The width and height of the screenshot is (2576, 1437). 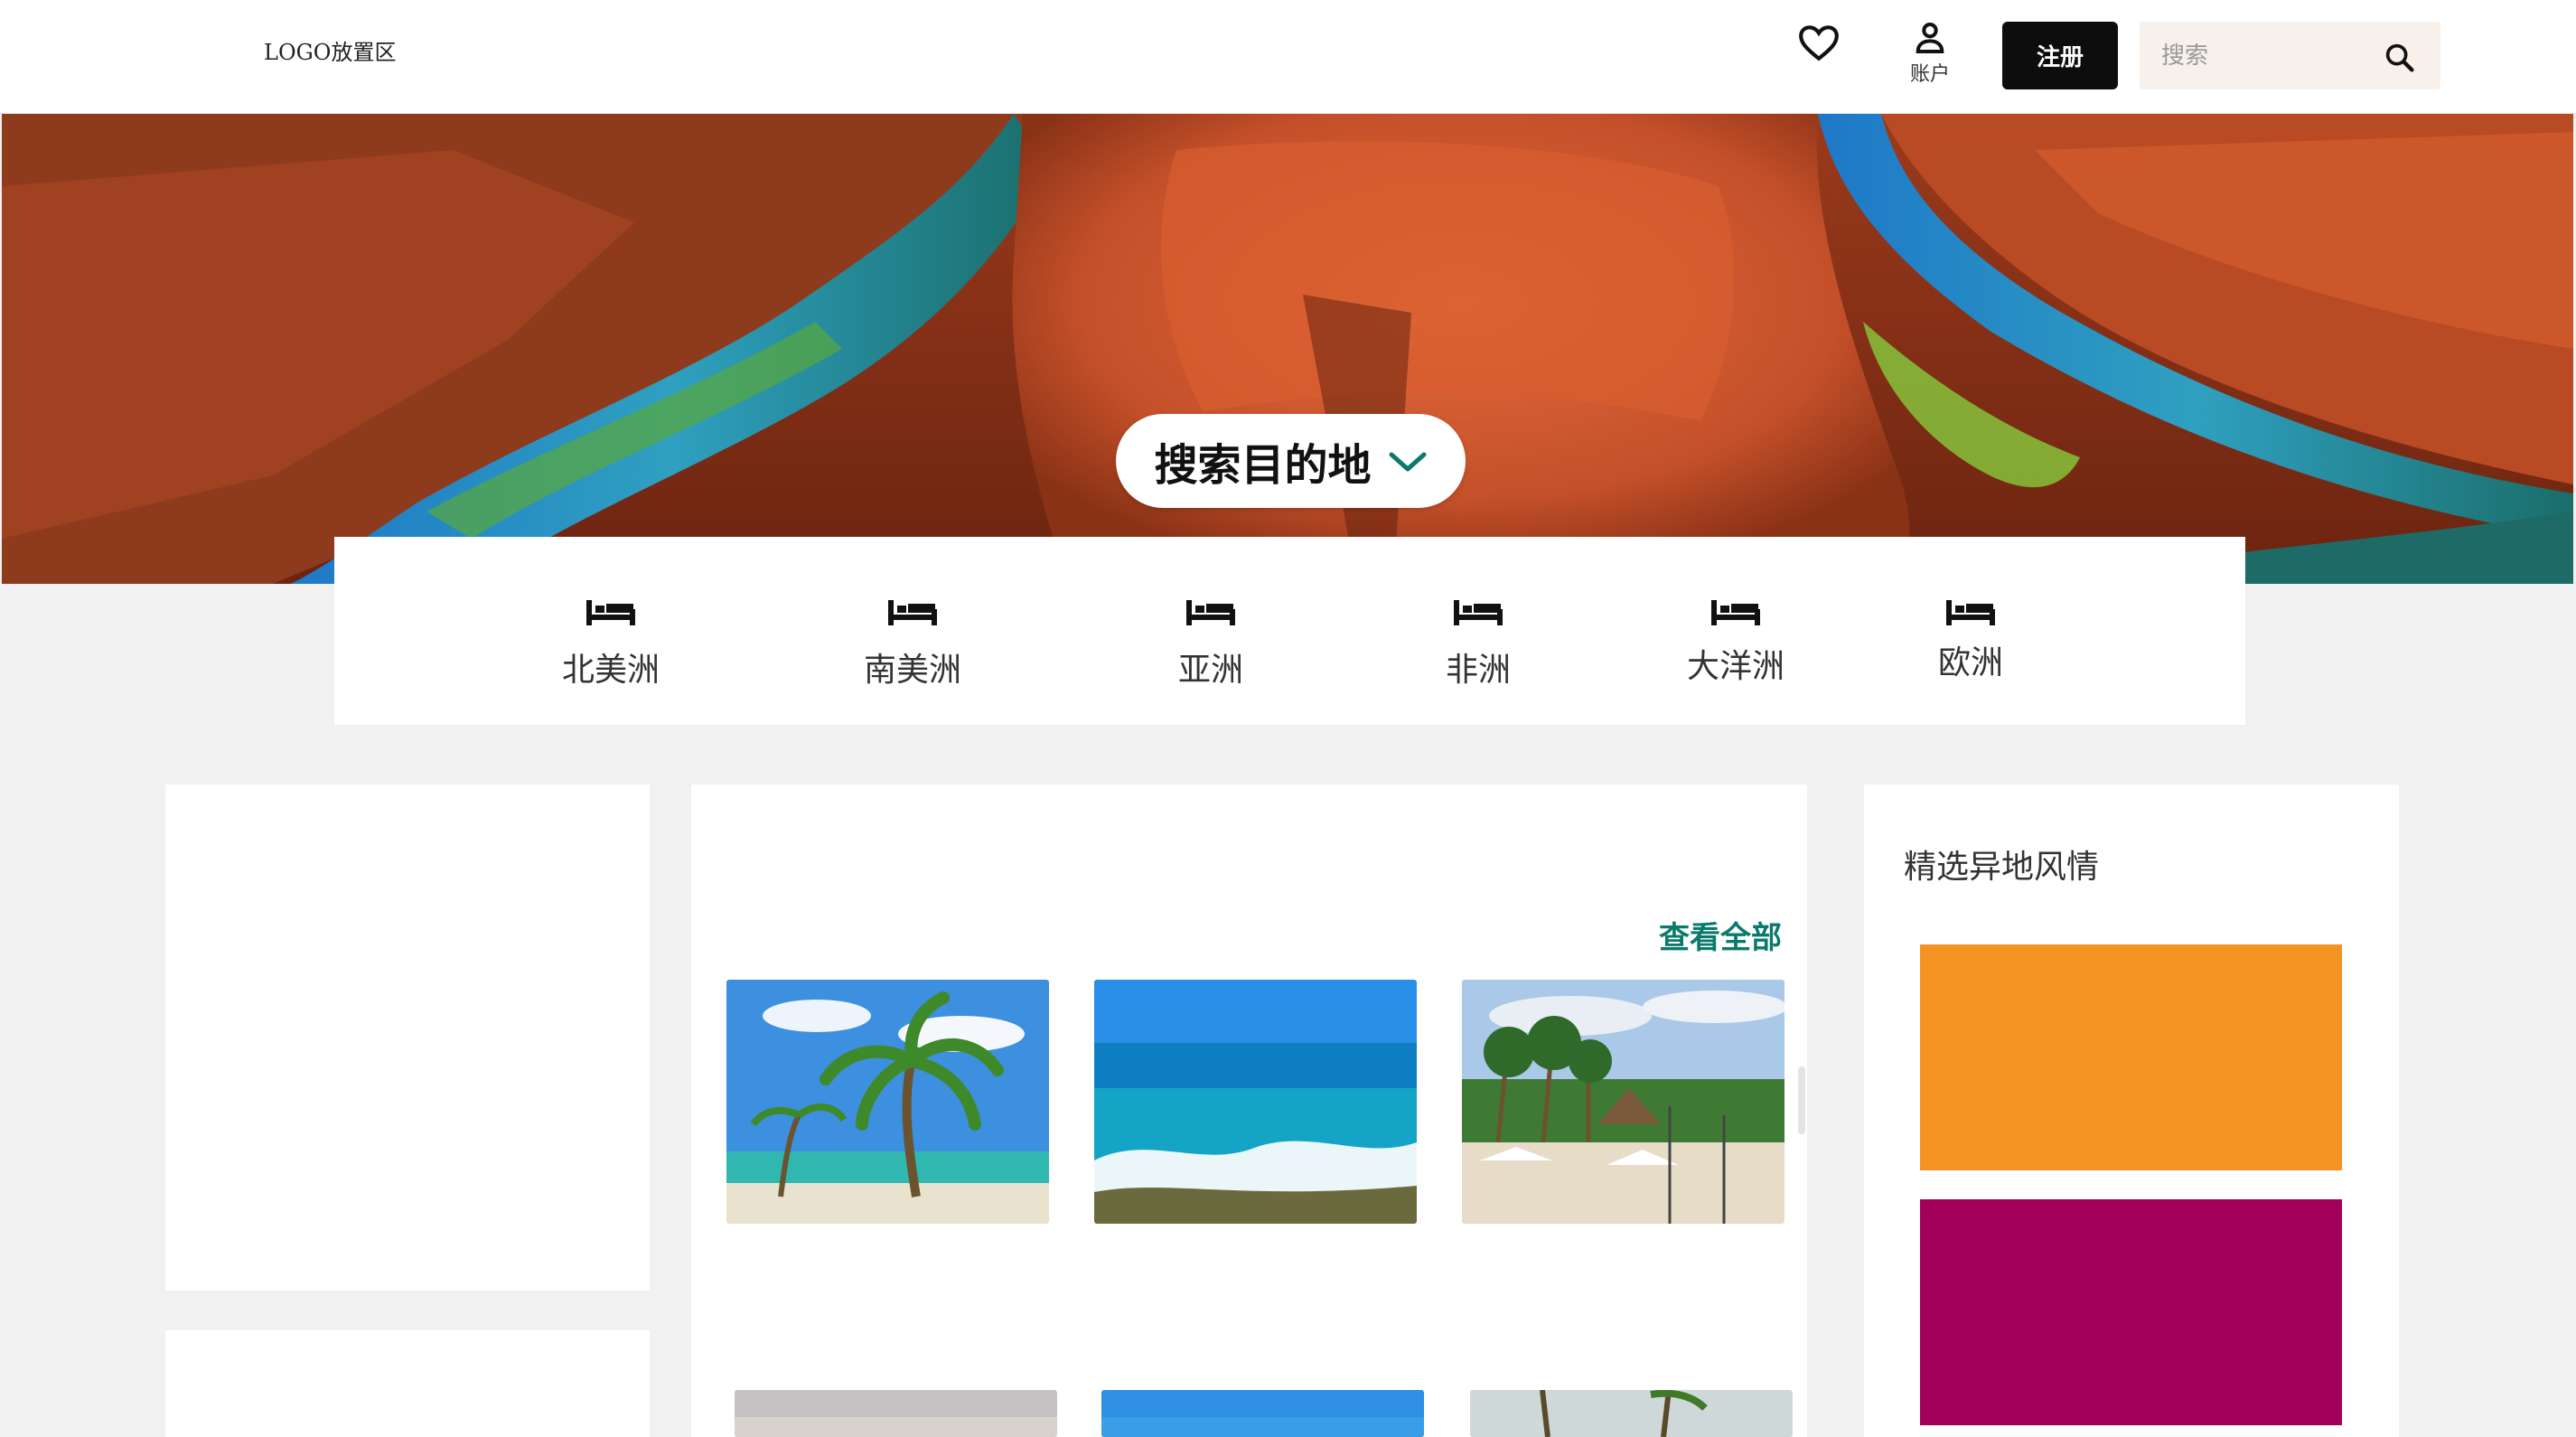 I want to click on tab-north-america: 北美洲, so click(x=611, y=631).